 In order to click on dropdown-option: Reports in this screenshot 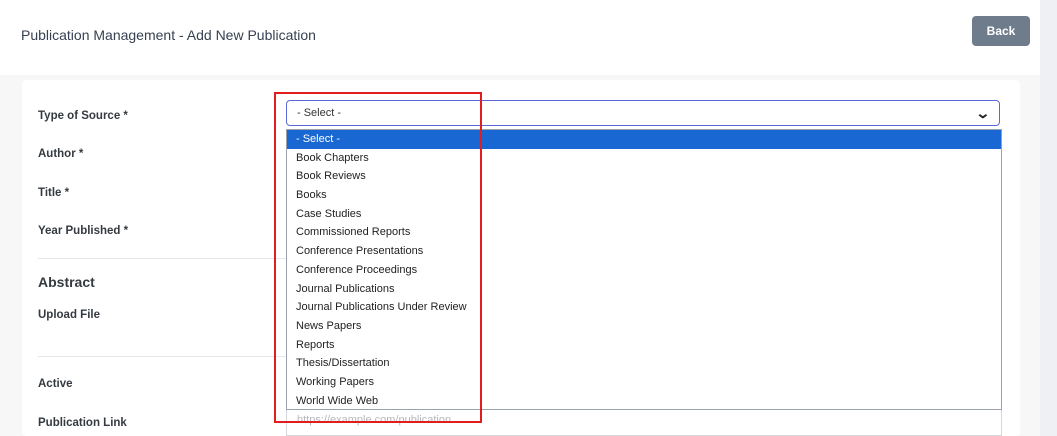, I will do `click(644, 345)`.